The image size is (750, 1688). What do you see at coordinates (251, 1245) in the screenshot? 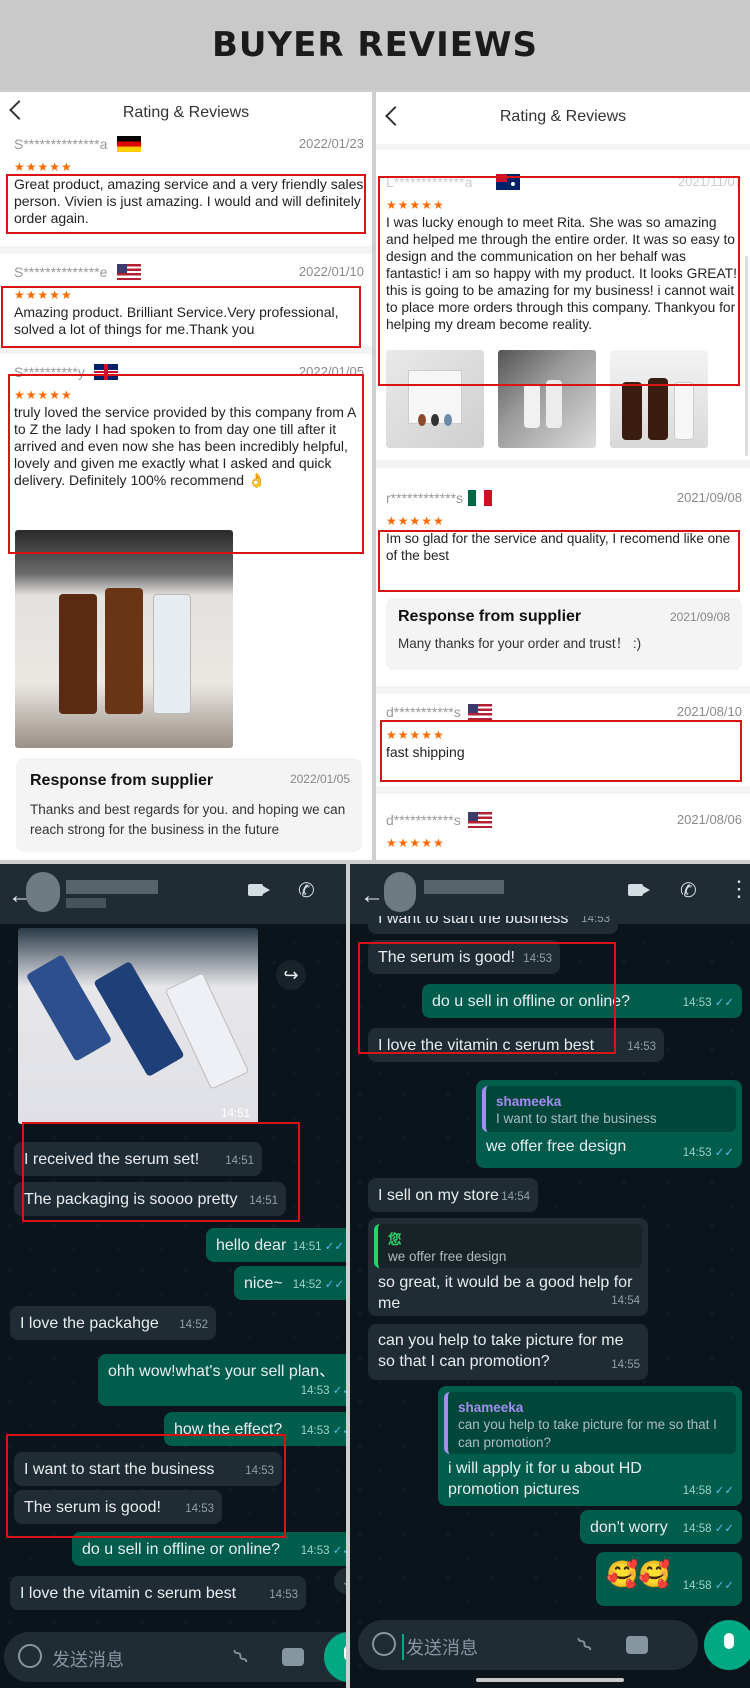
I see `message-text: hello dear` at bounding box center [251, 1245].